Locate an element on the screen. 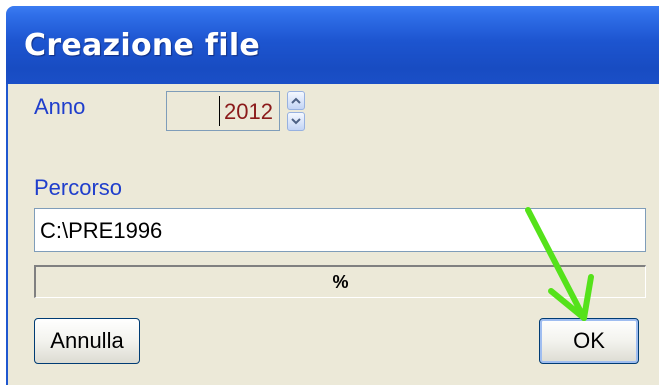  text-caret is located at coordinates (219, 111).